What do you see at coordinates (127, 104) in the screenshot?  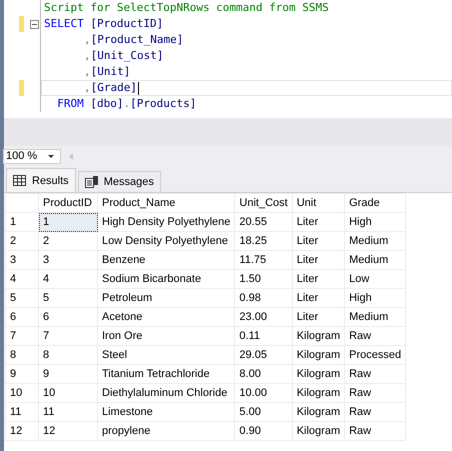 I see `code-line: FROM [dbo].[Products]` at bounding box center [127, 104].